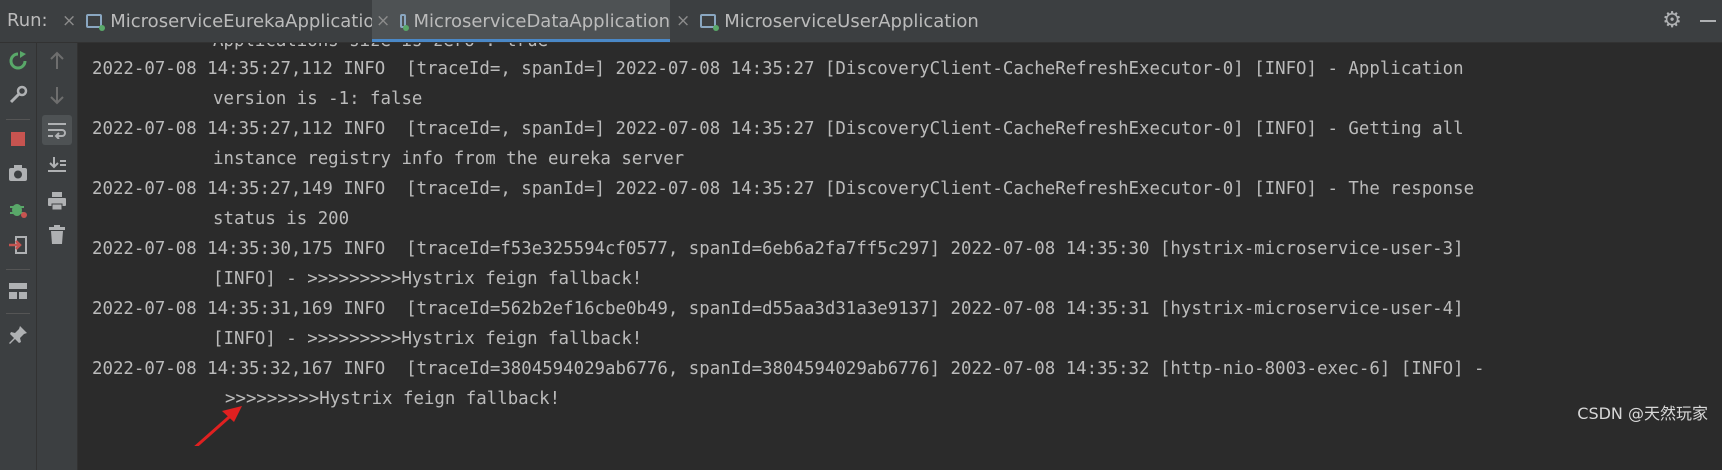  I want to click on tab-user-application: × MicroserviceUserApplication, so click(827, 21).